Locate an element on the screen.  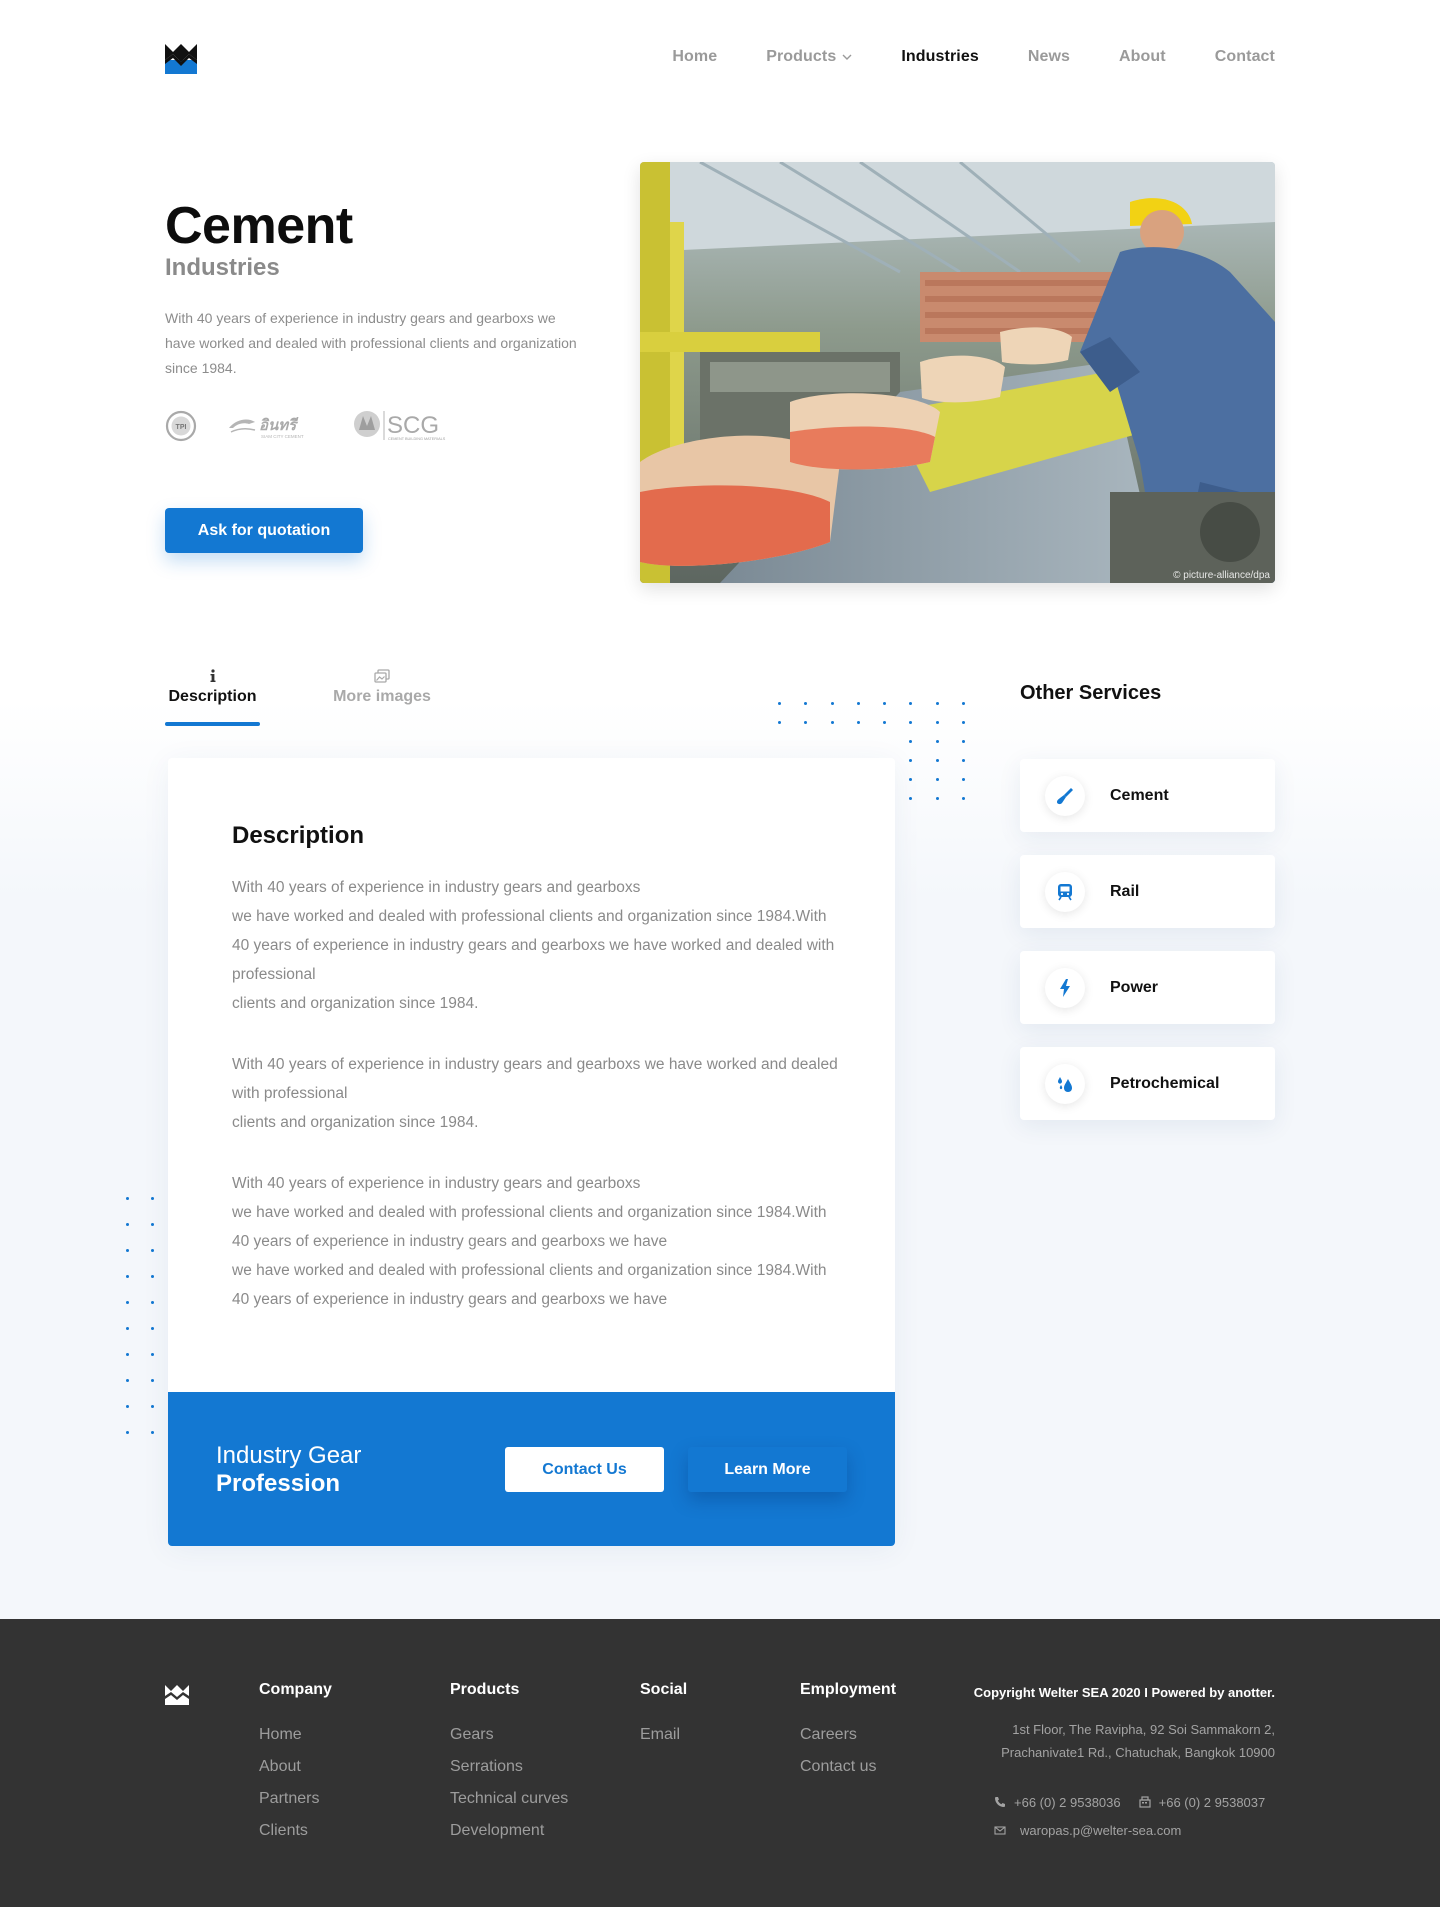
description-title: Description is located at coordinates (298, 835).